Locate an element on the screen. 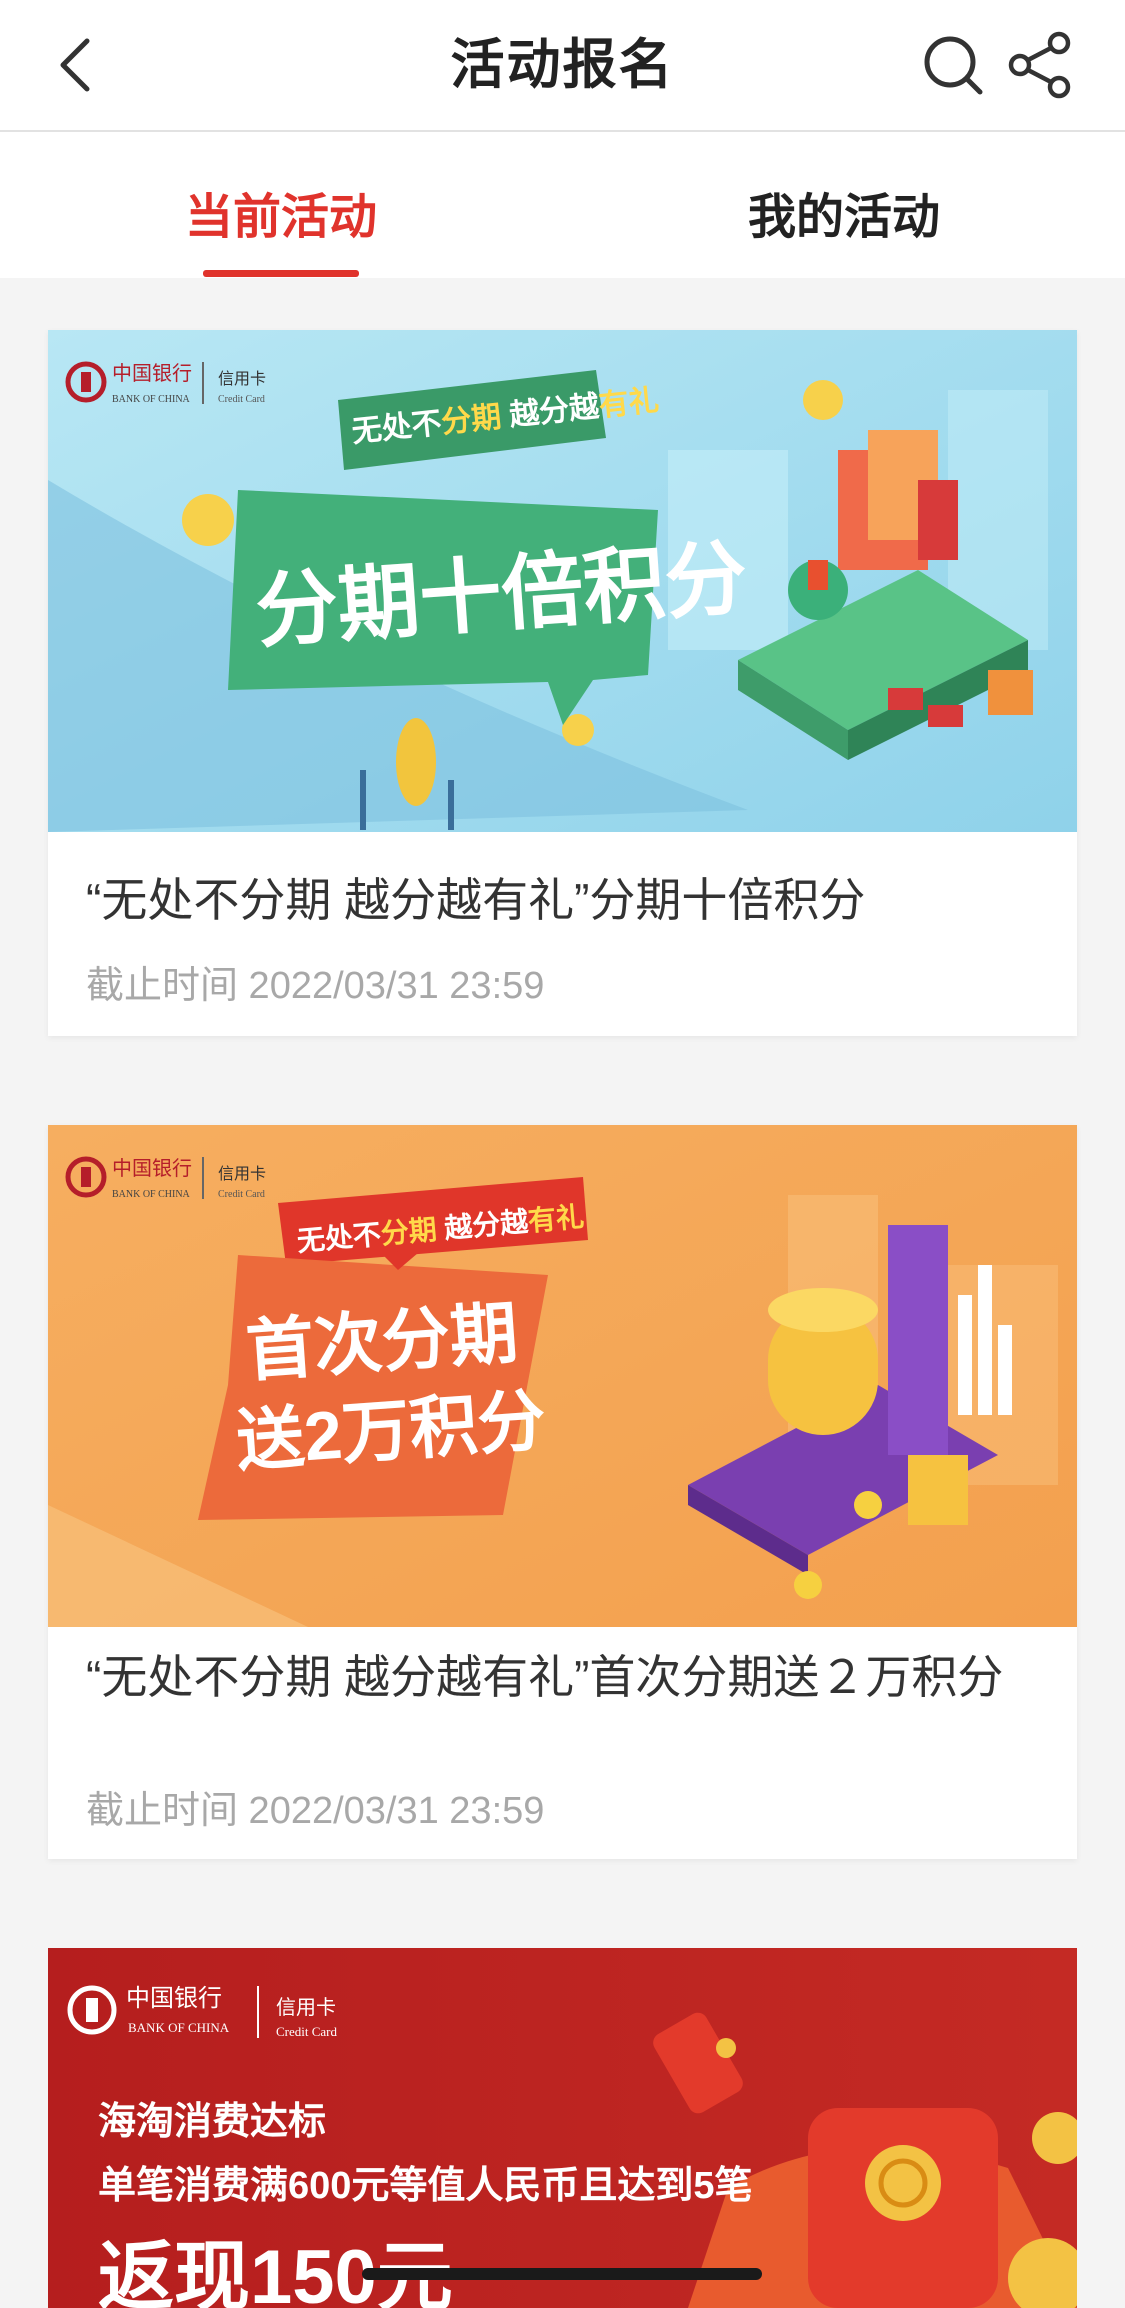  tab-current-activities: 当前活动 is located at coordinates (281, 205).